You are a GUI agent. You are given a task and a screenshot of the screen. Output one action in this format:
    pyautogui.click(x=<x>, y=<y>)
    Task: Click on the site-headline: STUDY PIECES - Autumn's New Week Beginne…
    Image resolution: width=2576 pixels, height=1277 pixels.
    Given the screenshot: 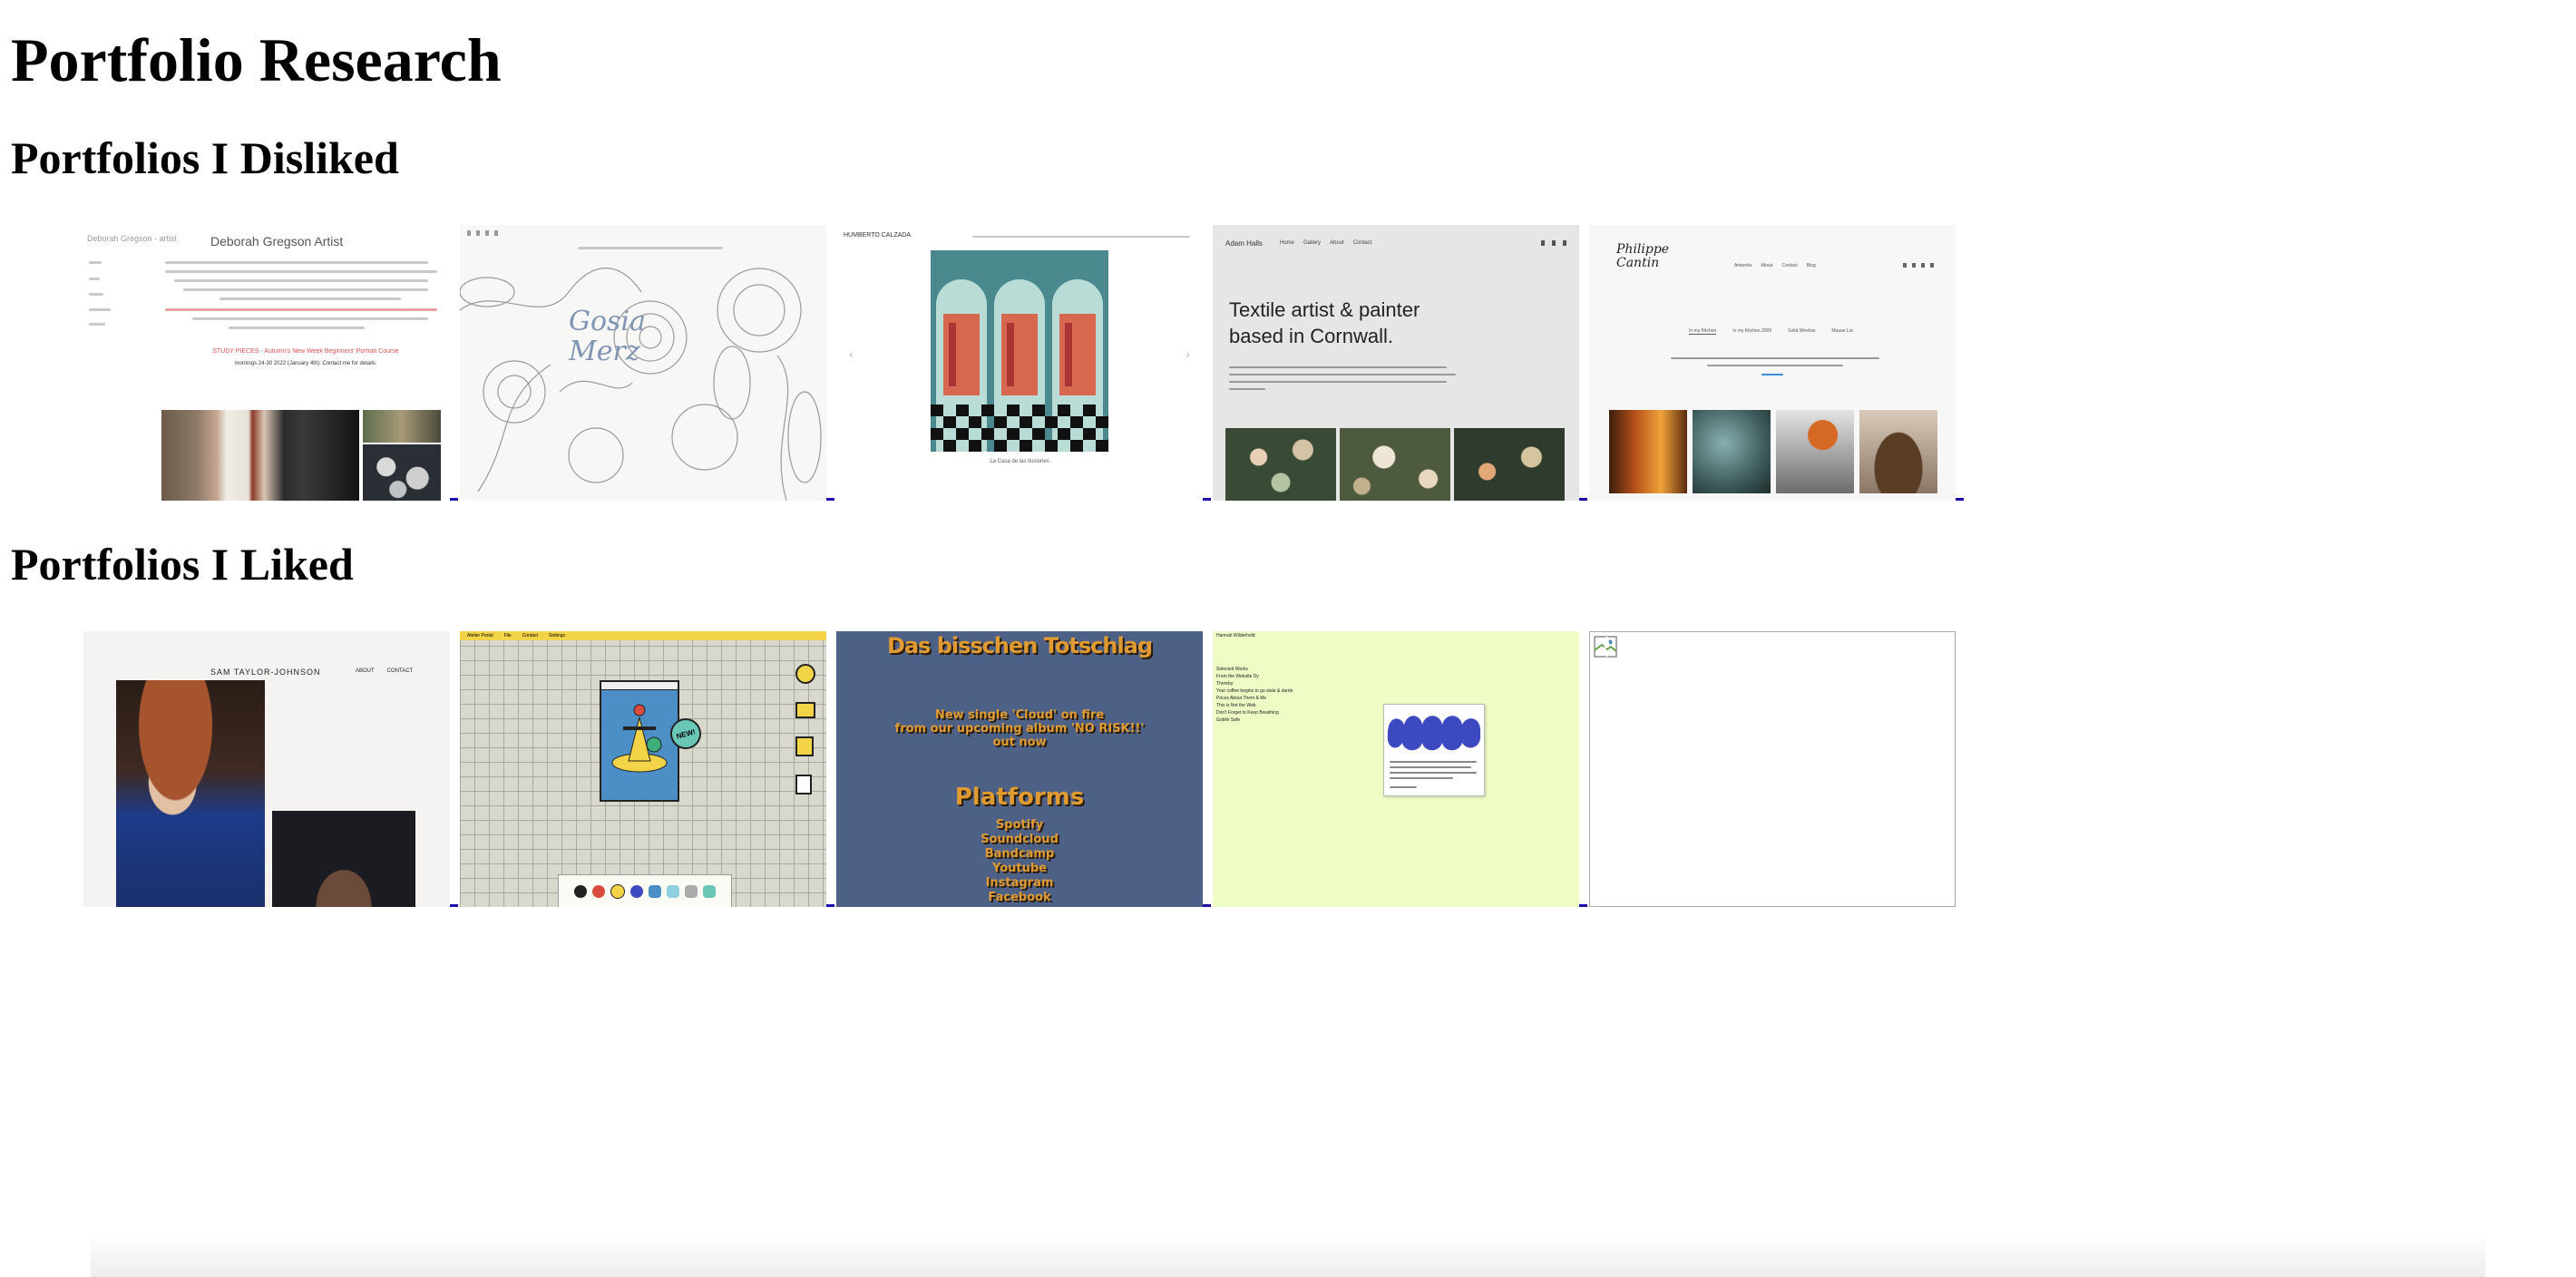 What is the action you would take?
    pyautogui.click(x=305, y=351)
    